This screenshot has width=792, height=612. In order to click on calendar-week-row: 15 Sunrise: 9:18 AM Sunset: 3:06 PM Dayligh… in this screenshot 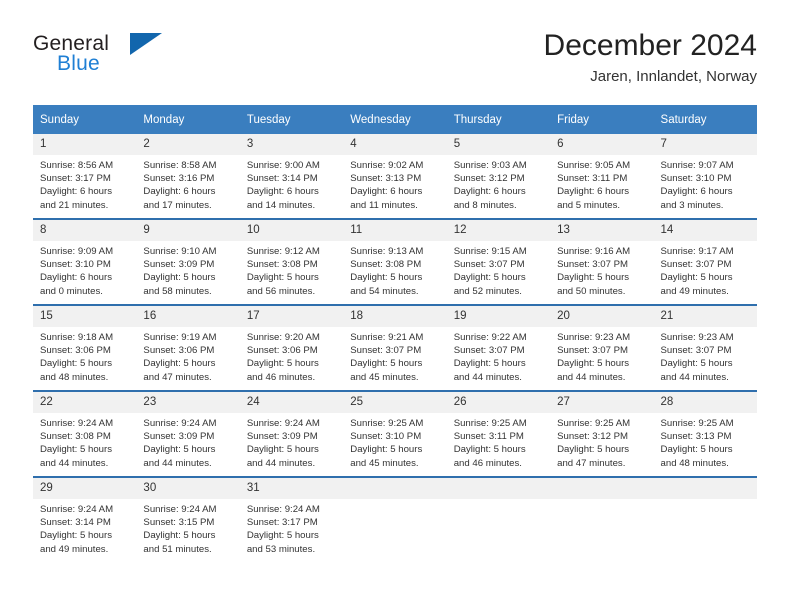, I will do `click(395, 347)`.